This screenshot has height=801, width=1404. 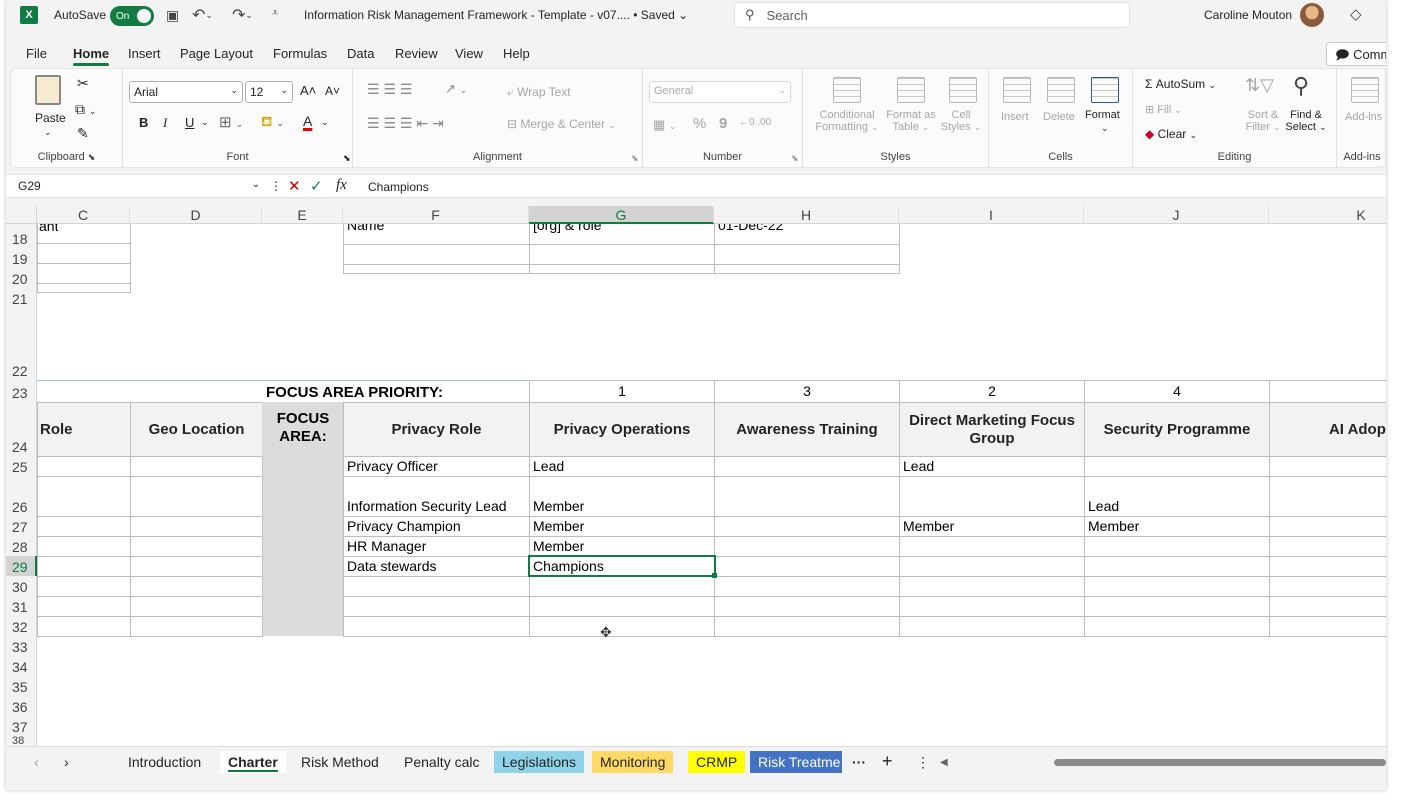 What do you see at coordinates (389, 89) in the screenshot?
I see `align-top-icon: ☰ ☰ ☰` at bounding box center [389, 89].